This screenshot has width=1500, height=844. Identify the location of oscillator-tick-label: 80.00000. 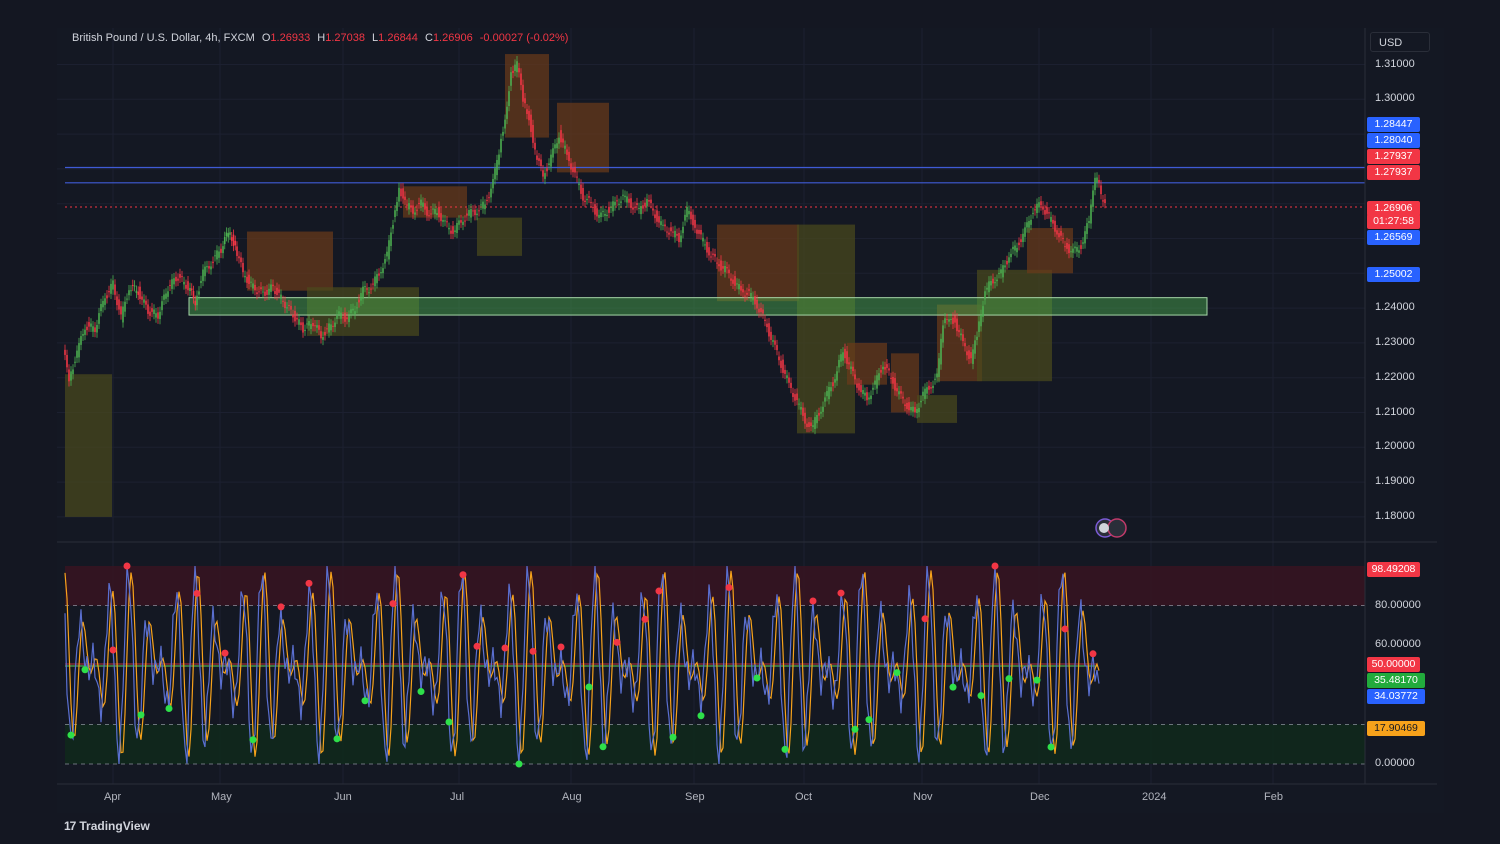
(1398, 604).